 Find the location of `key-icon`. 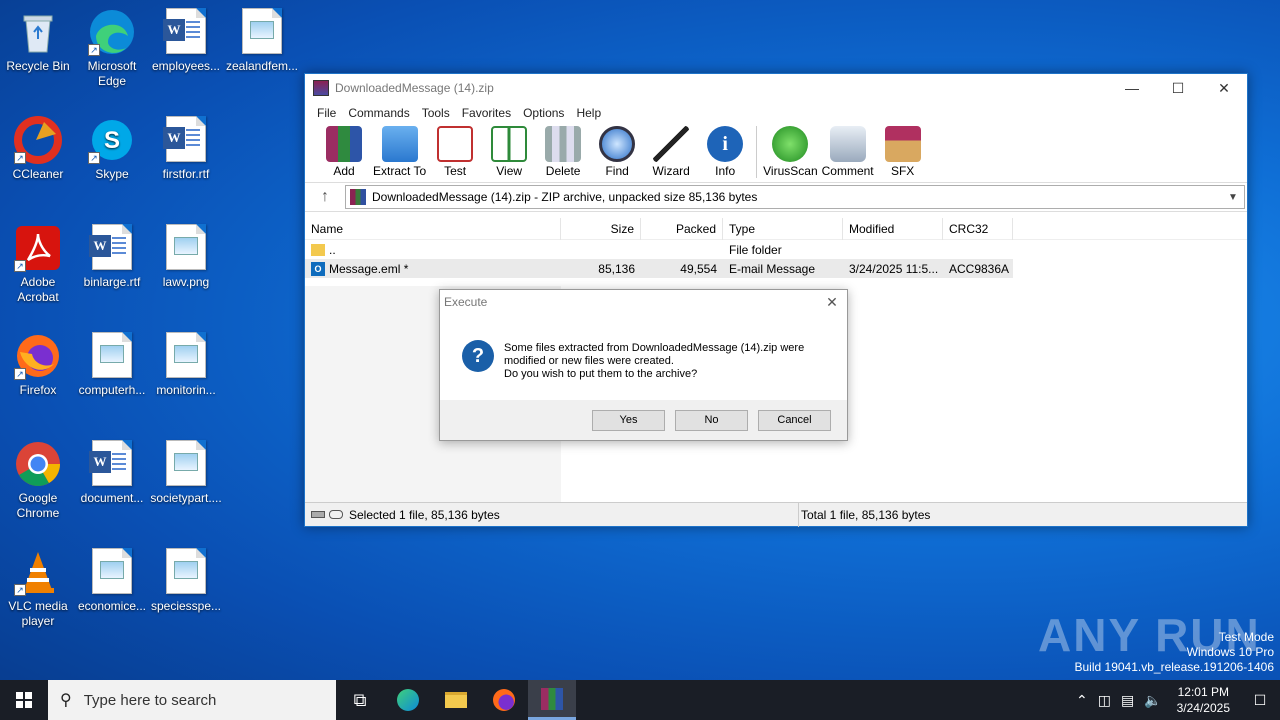

key-icon is located at coordinates (336, 514).